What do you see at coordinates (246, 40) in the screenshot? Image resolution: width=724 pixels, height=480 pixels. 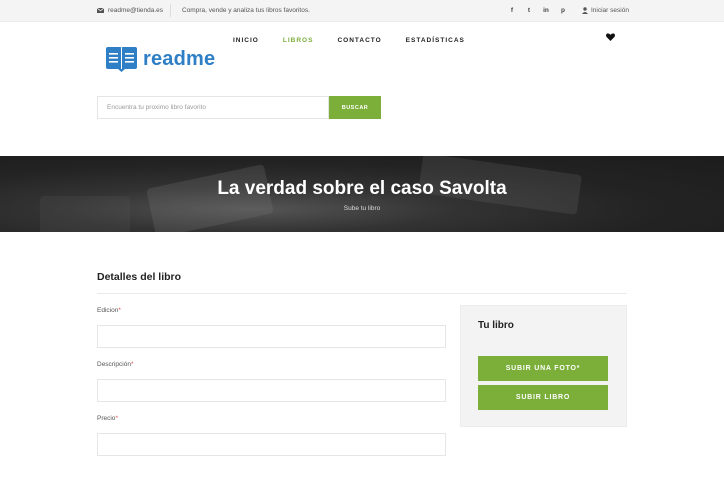 I see `nav-item-inicio: INICIO` at bounding box center [246, 40].